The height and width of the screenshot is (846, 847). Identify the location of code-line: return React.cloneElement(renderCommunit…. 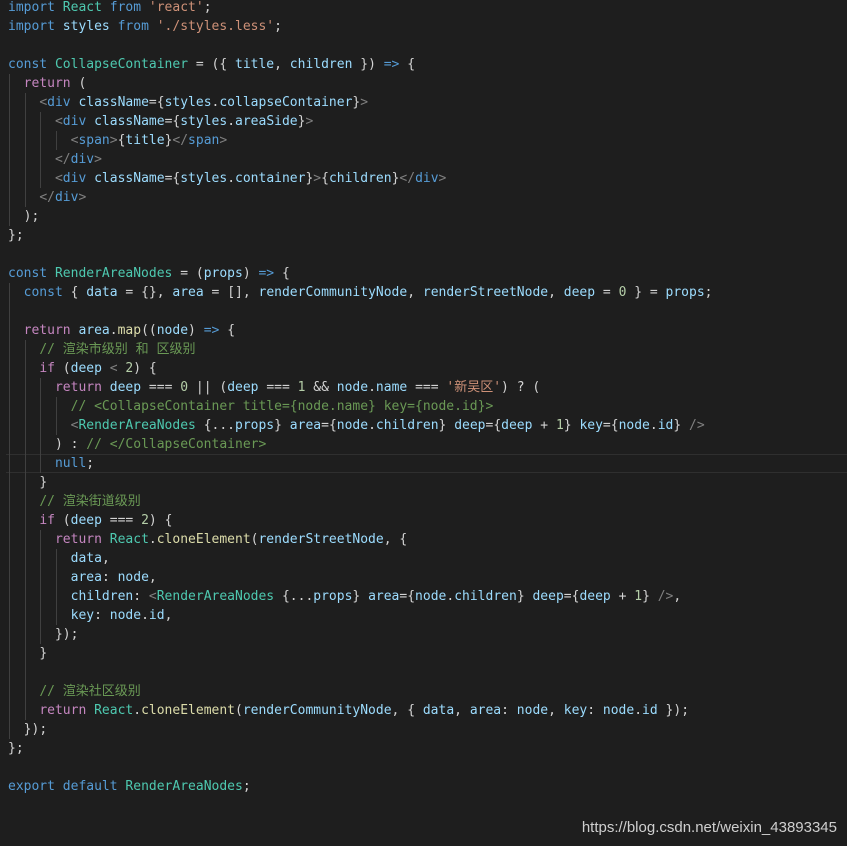
(348, 710).